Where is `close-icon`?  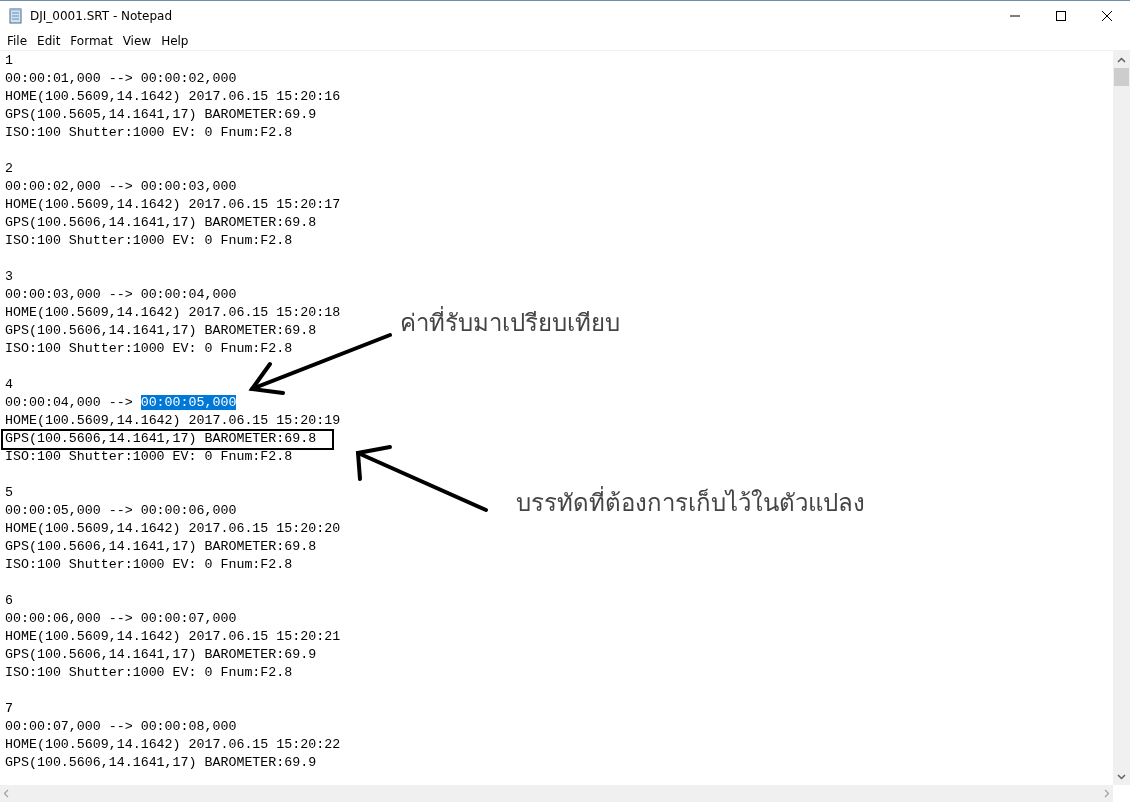
close-icon is located at coordinates (1107, 16).